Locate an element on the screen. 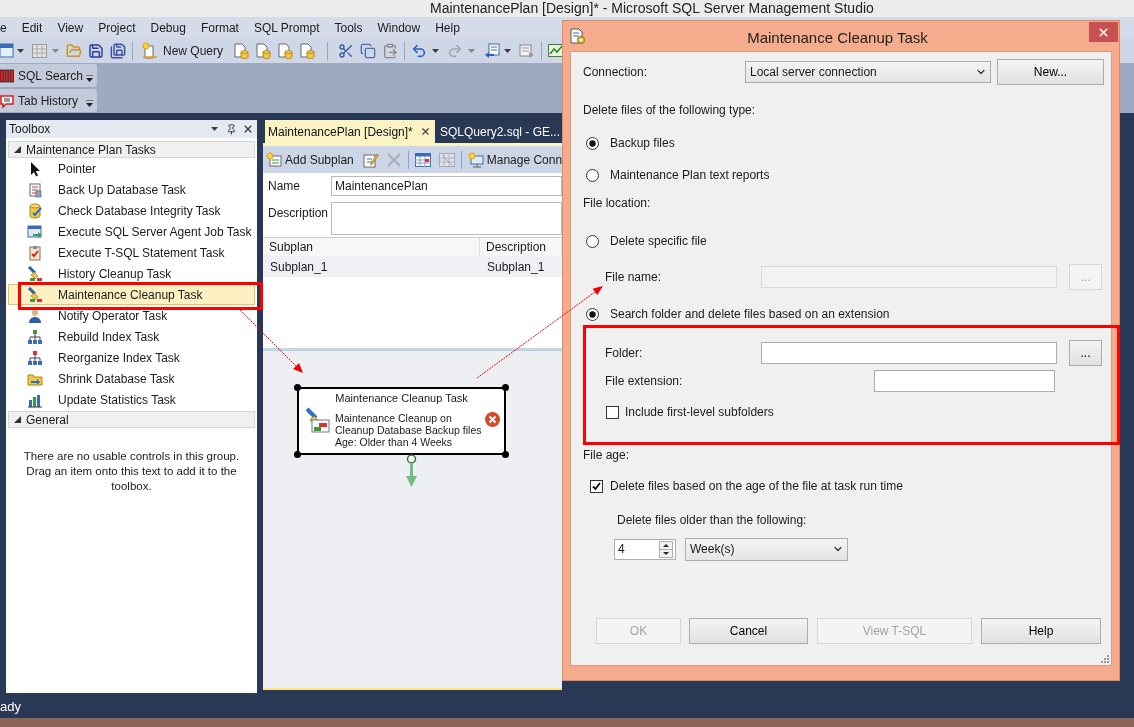  toolbox-item: Update Statistics Task is located at coordinates (131, 399).